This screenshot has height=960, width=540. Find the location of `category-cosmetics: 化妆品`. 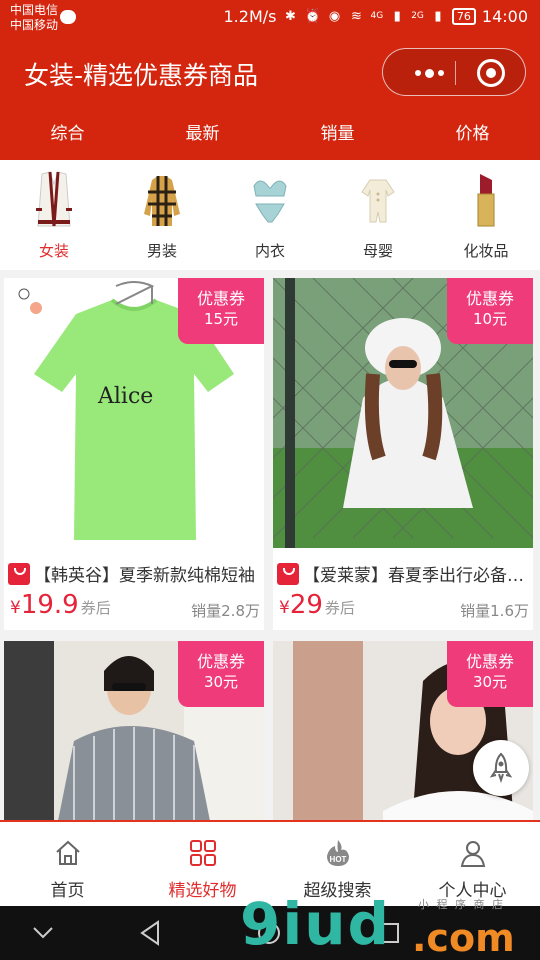

category-cosmetics: 化妆品 is located at coordinates (486, 215).